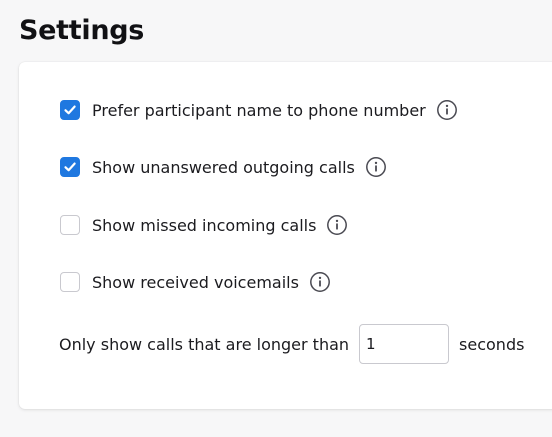  What do you see at coordinates (492, 344) in the screenshot?
I see `min-call-duration-unit: seconds` at bounding box center [492, 344].